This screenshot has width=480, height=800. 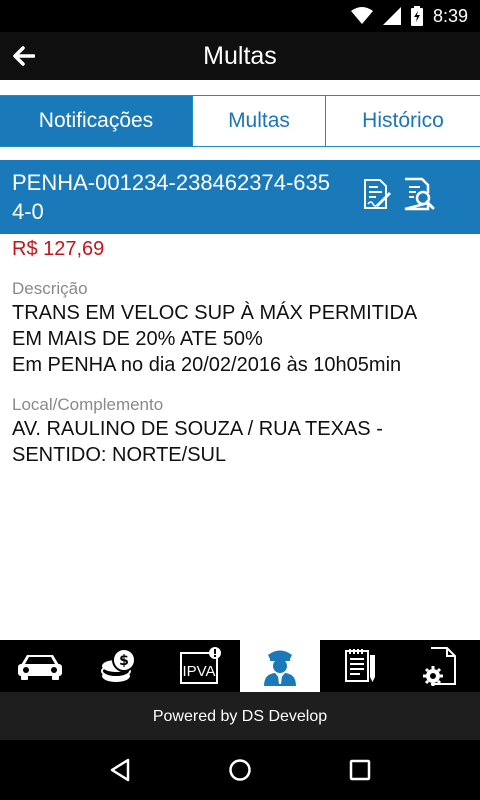 I want to click on description-line: EM MAIS DE 20% ATE 50%, so click(x=137, y=339).